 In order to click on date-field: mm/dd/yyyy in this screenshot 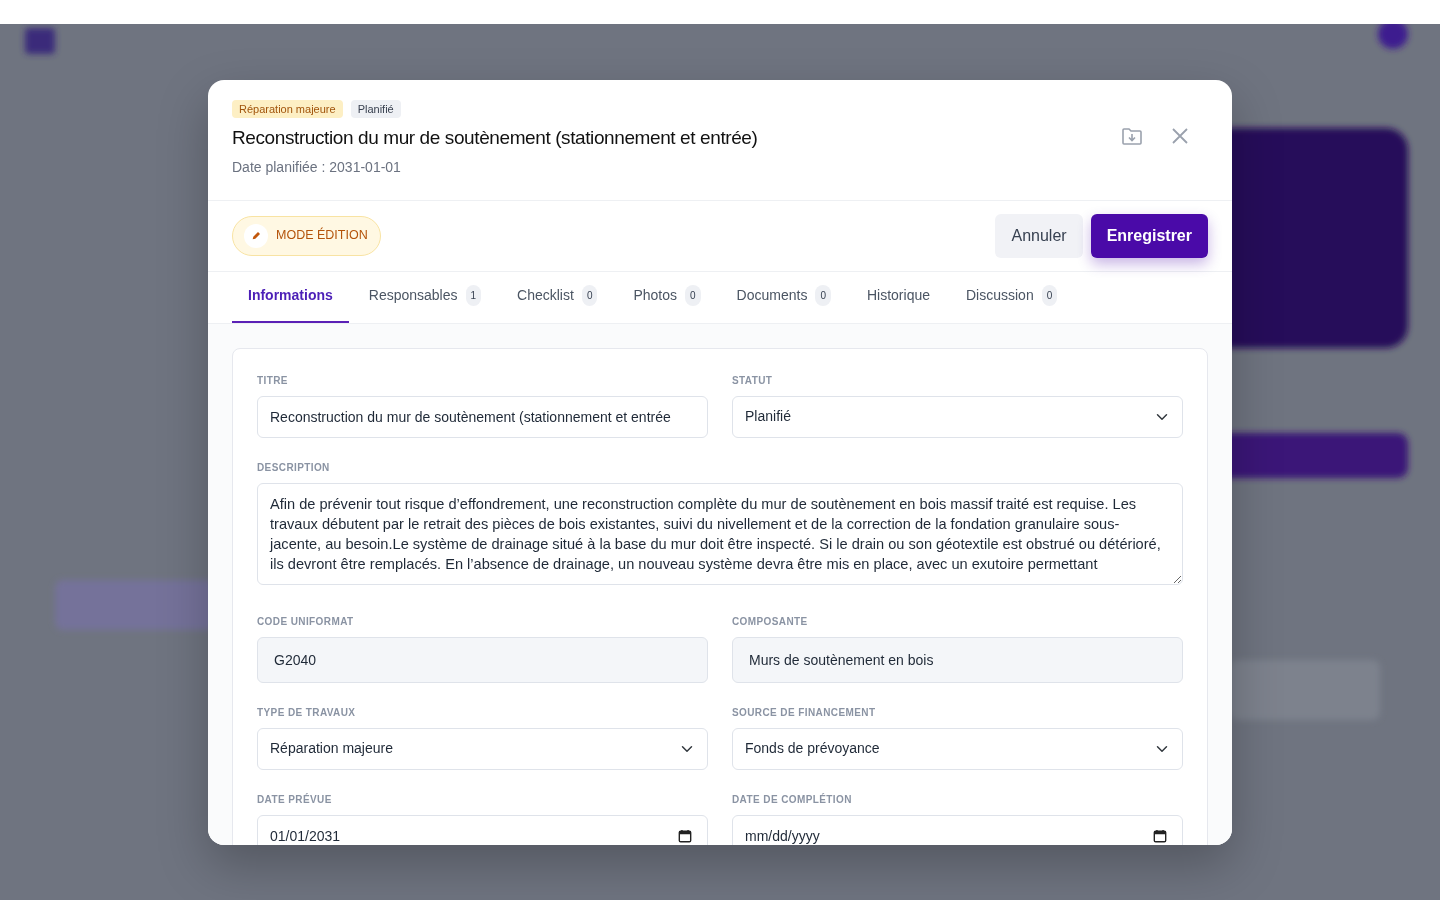, I will do `click(957, 829)`.